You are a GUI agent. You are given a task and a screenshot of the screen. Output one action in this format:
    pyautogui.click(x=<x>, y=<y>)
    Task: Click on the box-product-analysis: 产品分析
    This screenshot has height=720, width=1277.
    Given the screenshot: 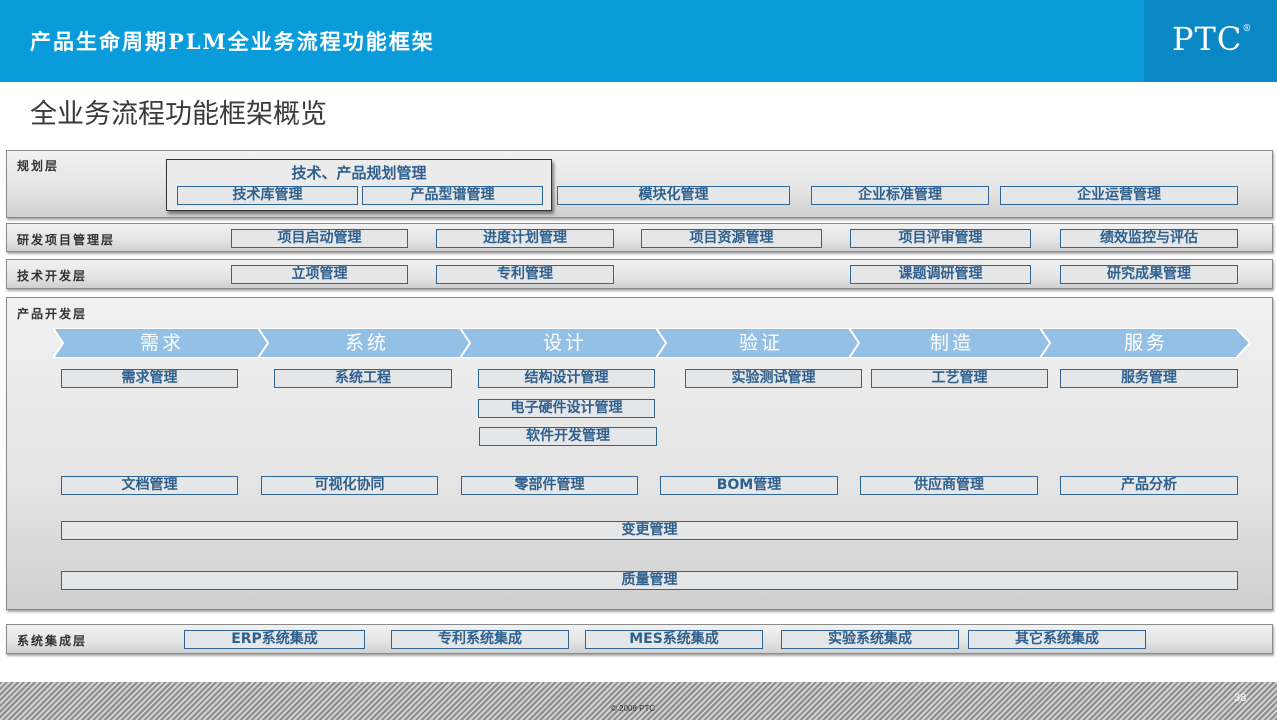 What is the action you would take?
    pyautogui.click(x=1149, y=485)
    